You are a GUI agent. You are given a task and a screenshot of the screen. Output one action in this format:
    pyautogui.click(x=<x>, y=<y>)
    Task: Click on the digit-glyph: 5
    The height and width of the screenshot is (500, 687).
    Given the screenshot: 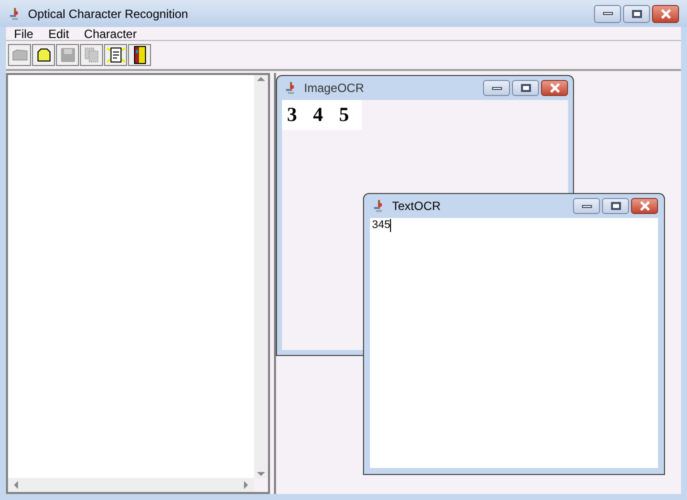 What is the action you would take?
    pyautogui.click(x=344, y=115)
    